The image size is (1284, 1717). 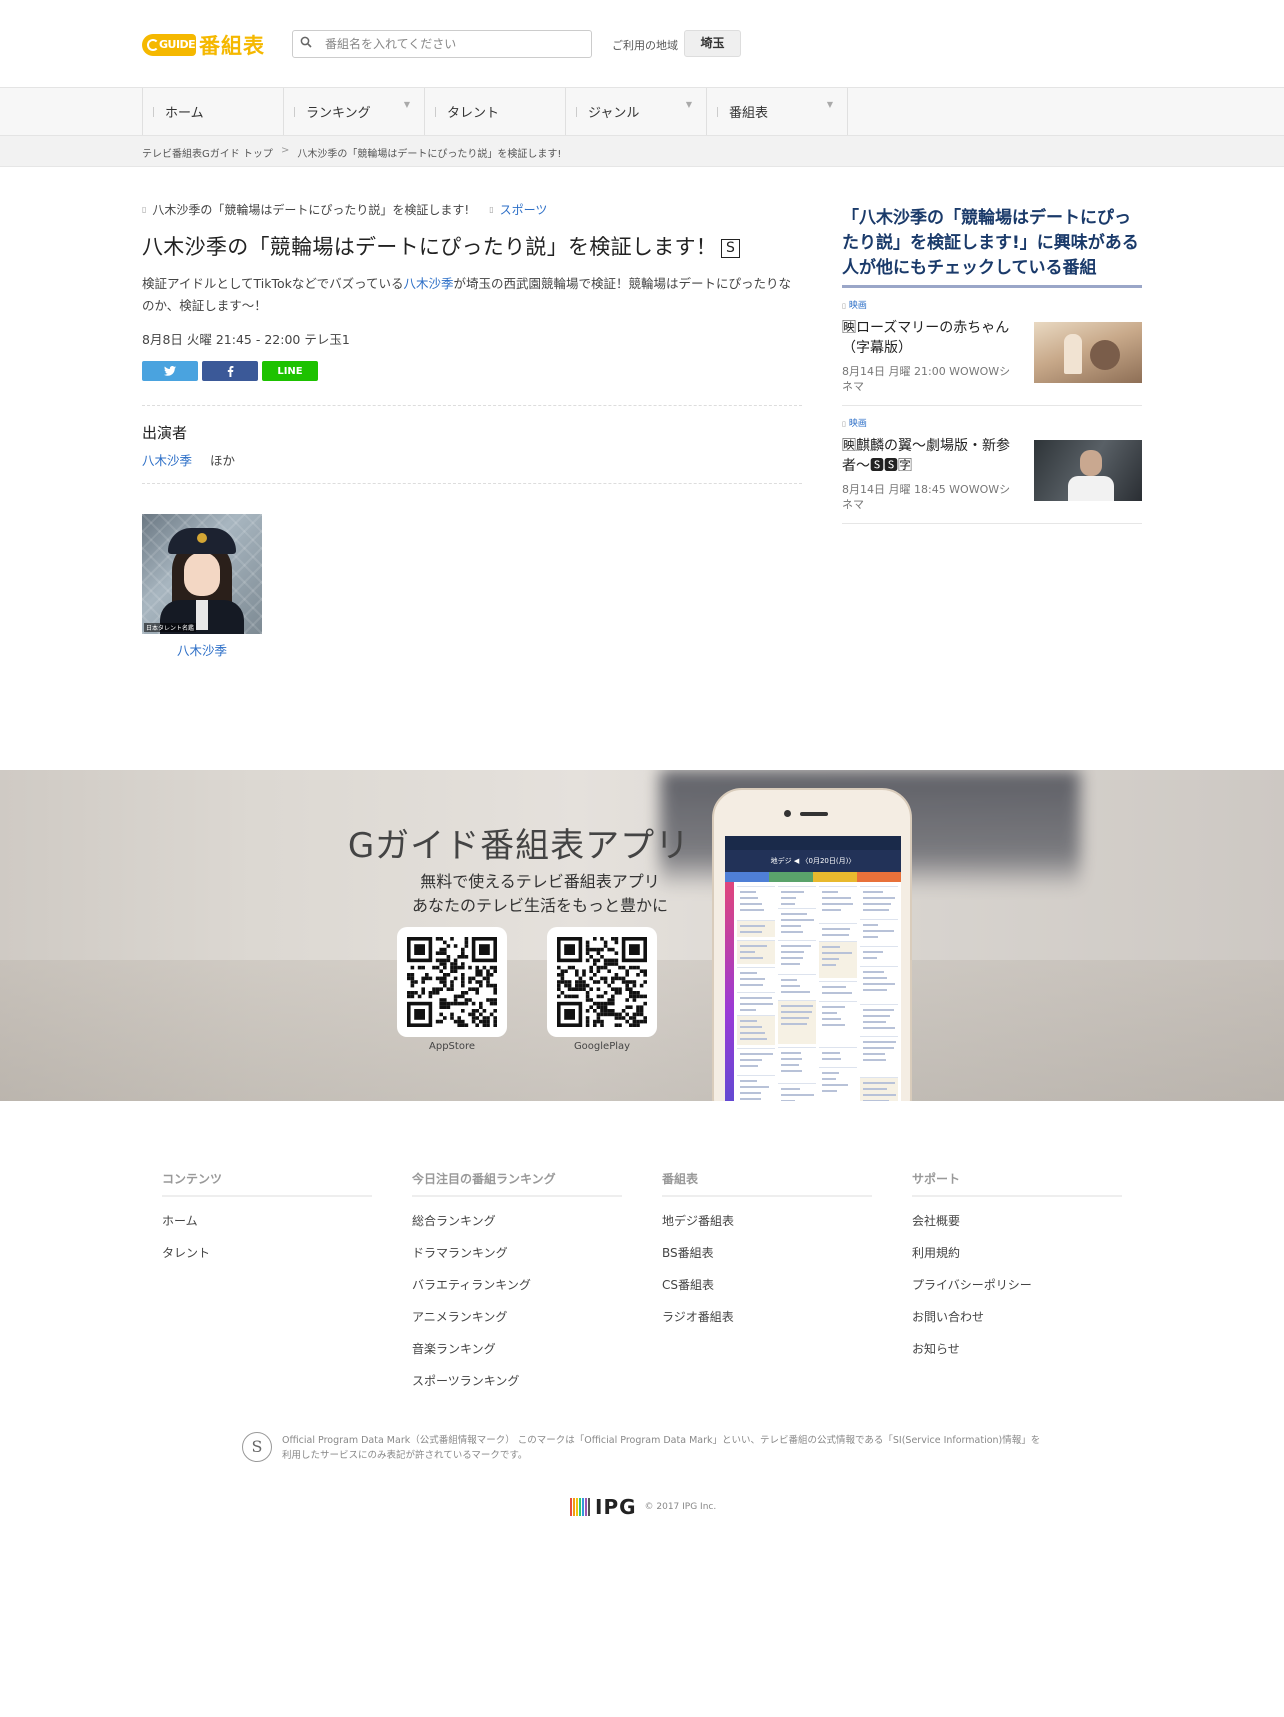 I want to click on footer-link: プライバシーポリシー, so click(x=1017, y=1284).